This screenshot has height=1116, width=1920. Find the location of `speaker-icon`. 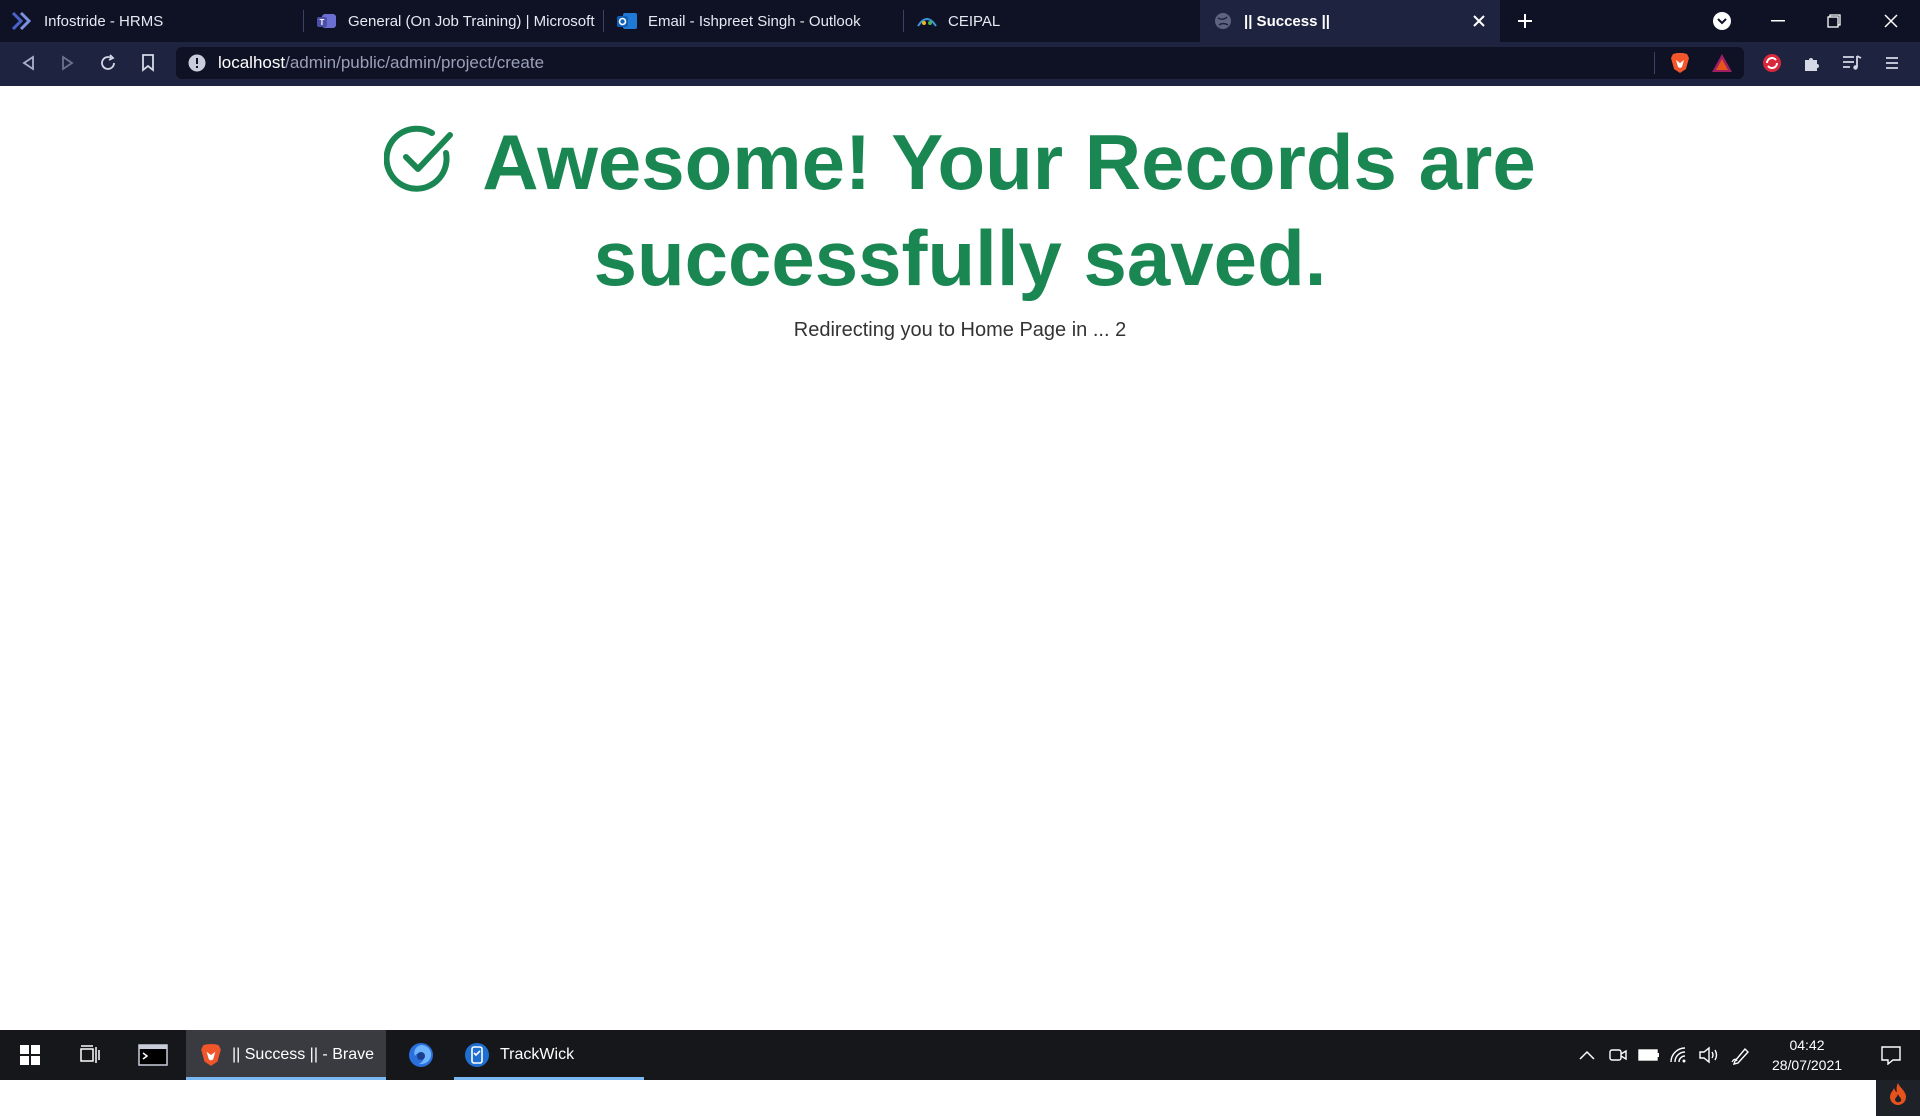

speaker-icon is located at coordinates (1708, 1055).